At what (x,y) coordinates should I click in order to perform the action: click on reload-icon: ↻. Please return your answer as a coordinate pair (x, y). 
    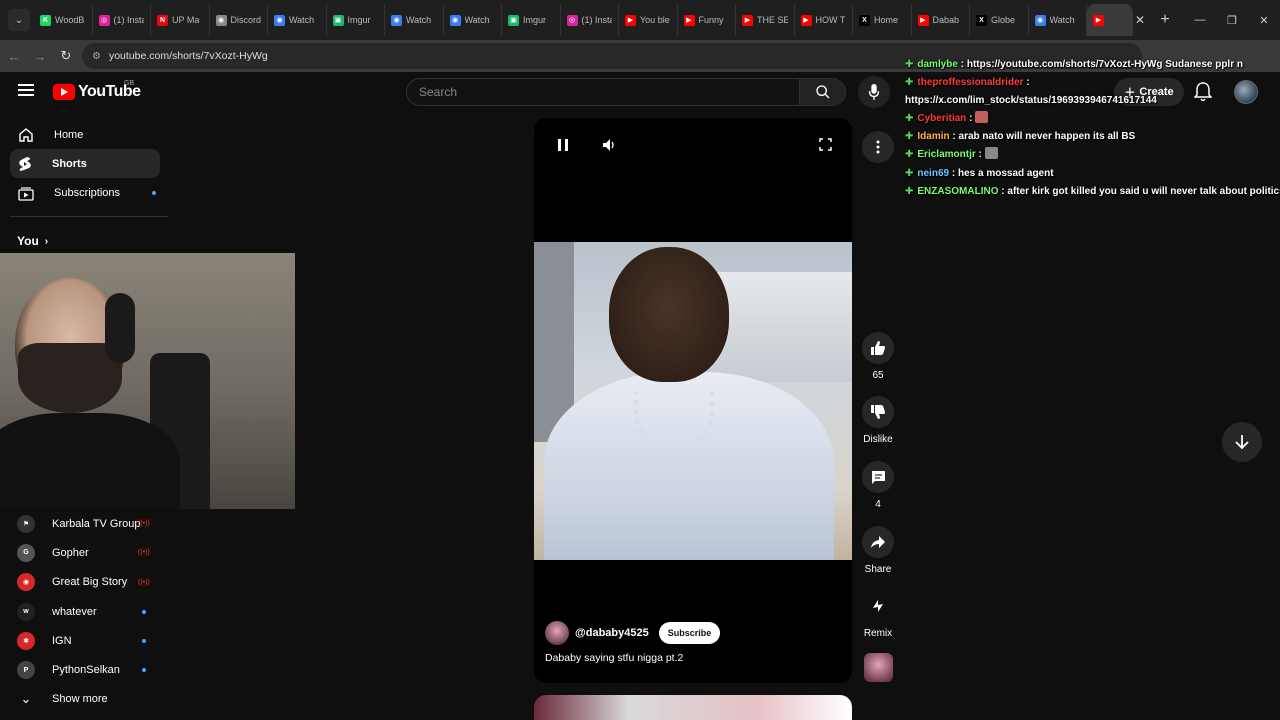
    Looking at the image, I should click on (66, 56).